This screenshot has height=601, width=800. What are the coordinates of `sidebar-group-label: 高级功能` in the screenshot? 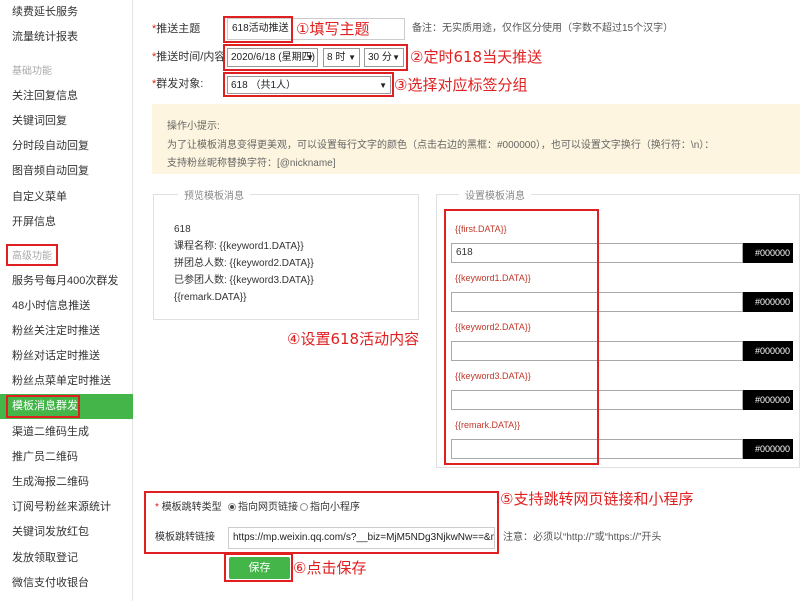 It's located at (32, 256).